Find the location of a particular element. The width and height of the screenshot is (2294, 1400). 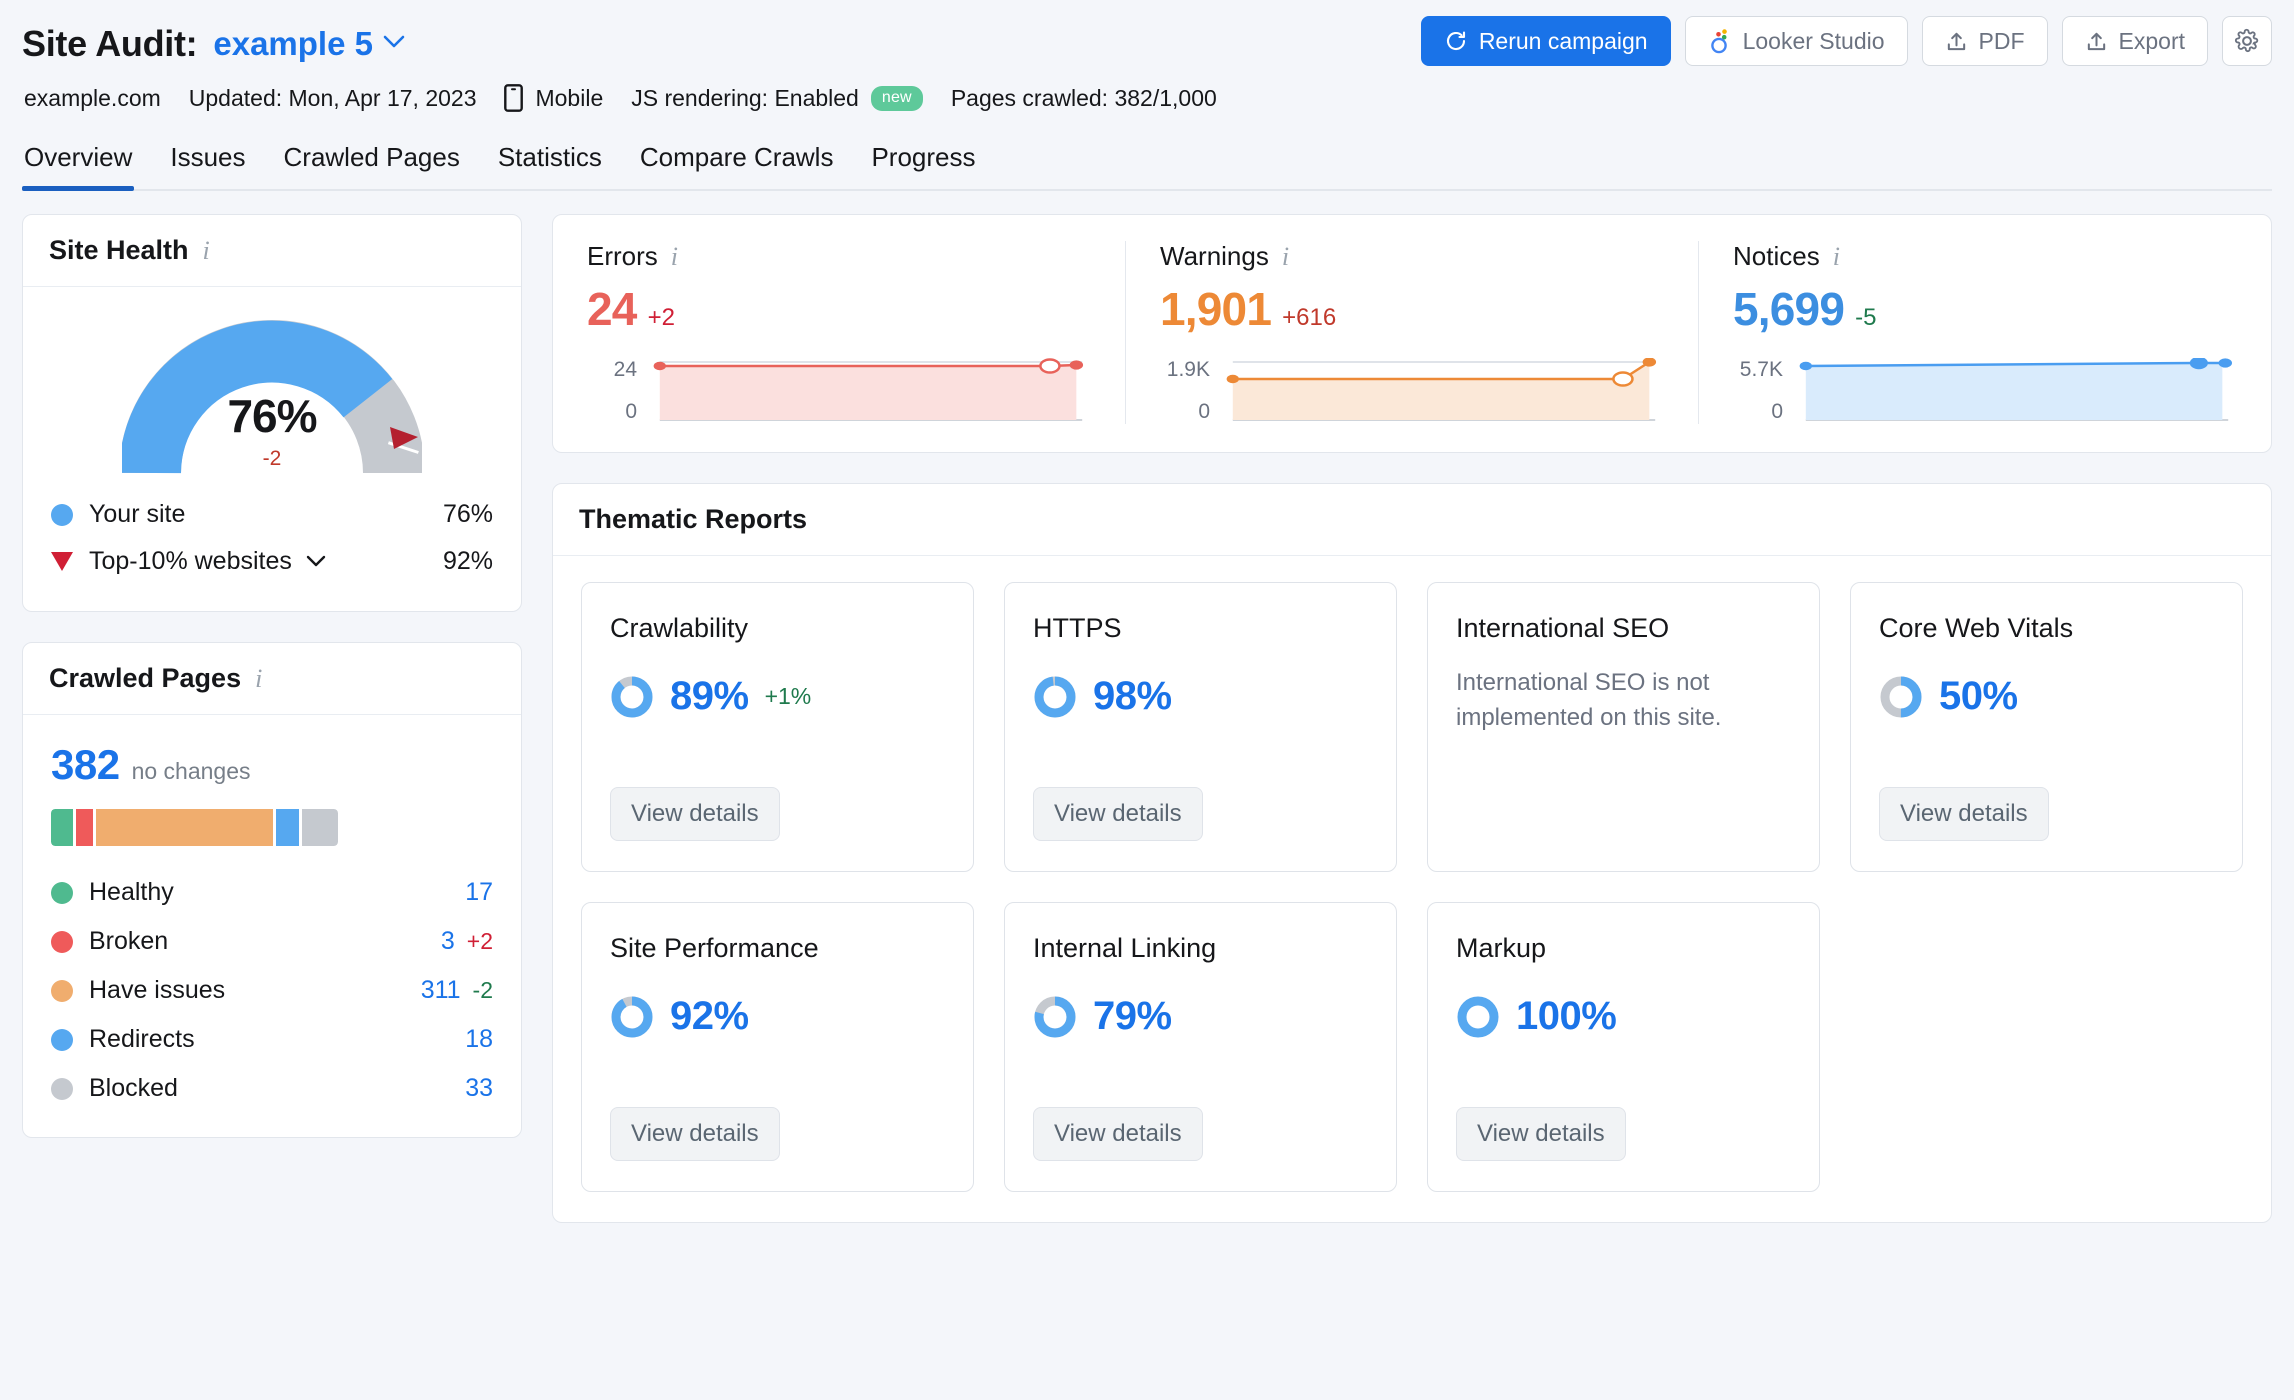

bar-segment-blocked is located at coordinates (320, 827).